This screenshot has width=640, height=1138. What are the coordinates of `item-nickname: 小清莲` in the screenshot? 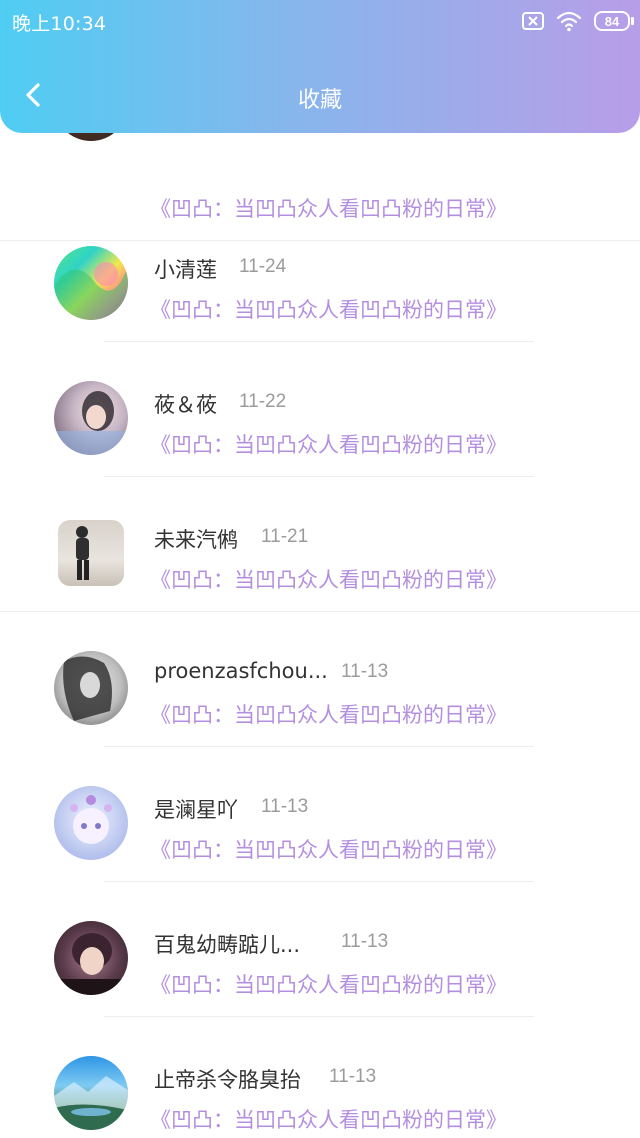 It's located at (185, 270).